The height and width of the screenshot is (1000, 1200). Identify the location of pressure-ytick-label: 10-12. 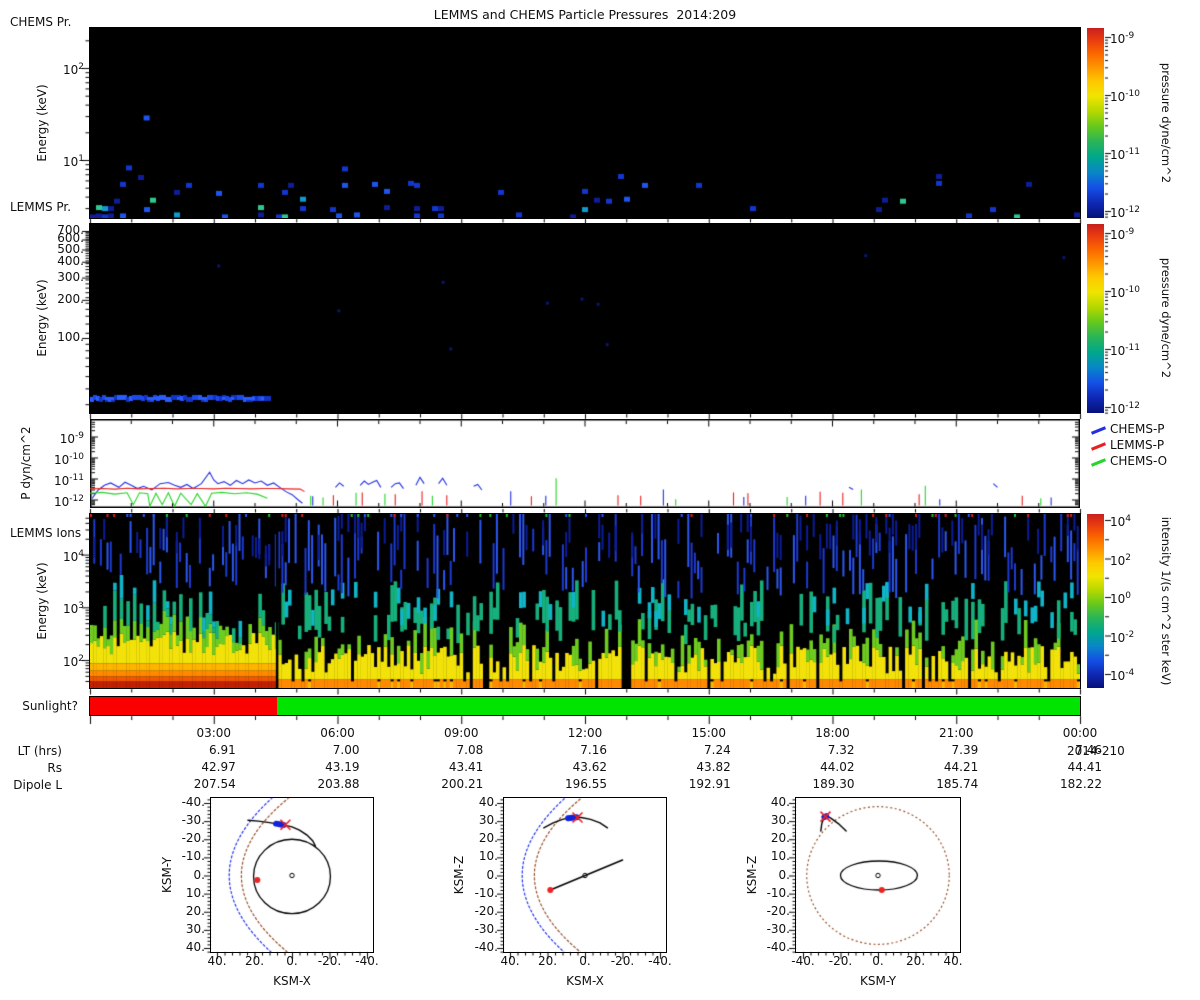
(69, 501).